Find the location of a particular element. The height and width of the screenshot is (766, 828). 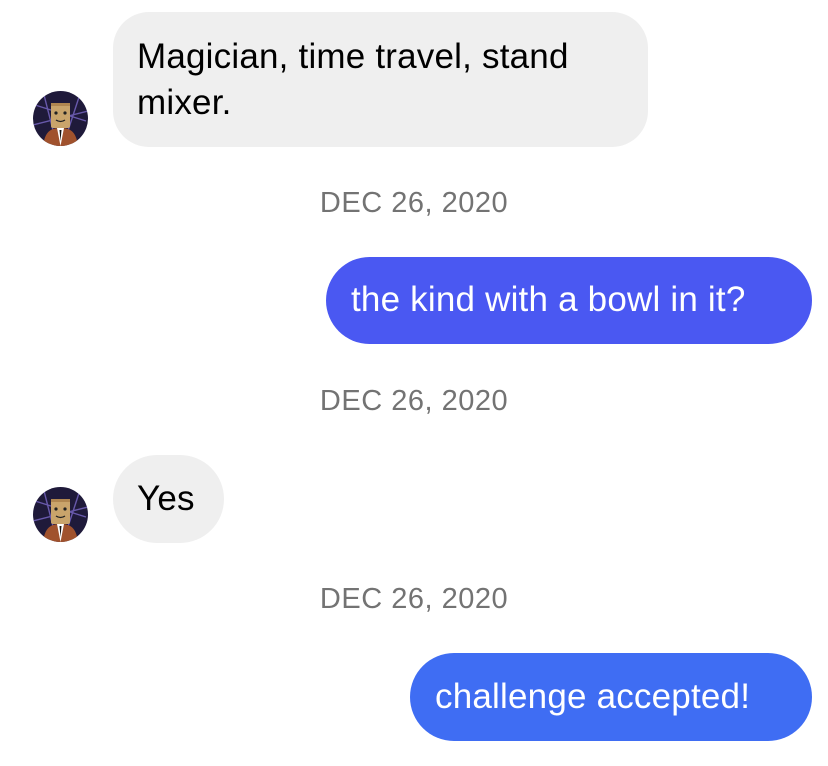

outgoing-message-bubble: challenge accepted! is located at coordinates (611, 697).